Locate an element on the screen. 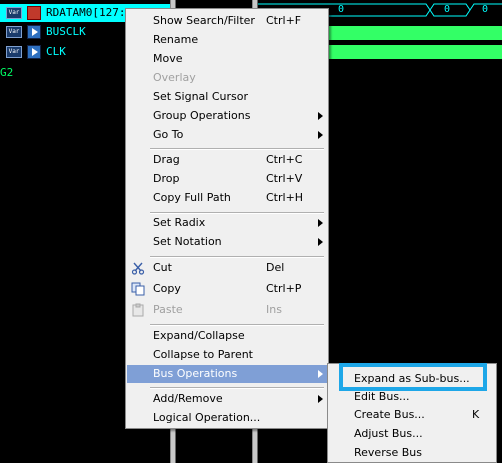  menu-item-label: Set Signal Cursor is located at coordinates (201, 96).